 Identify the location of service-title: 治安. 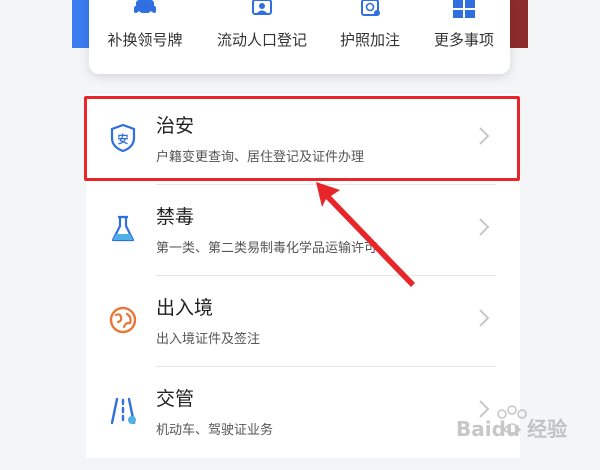
(175, 126).